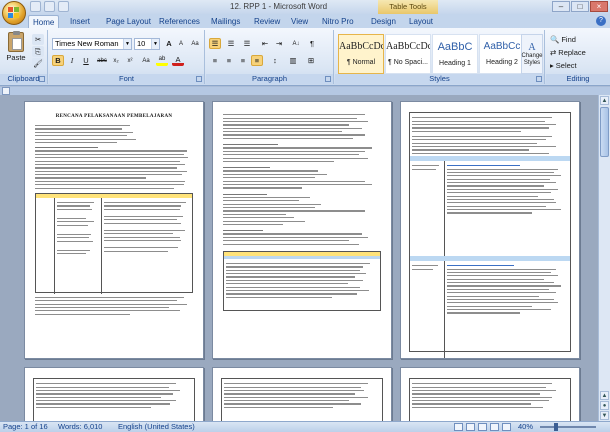 The height and width of the screenshot is (432, 610). I want to click on style-sample: AaBbCc, so click(502, 46).